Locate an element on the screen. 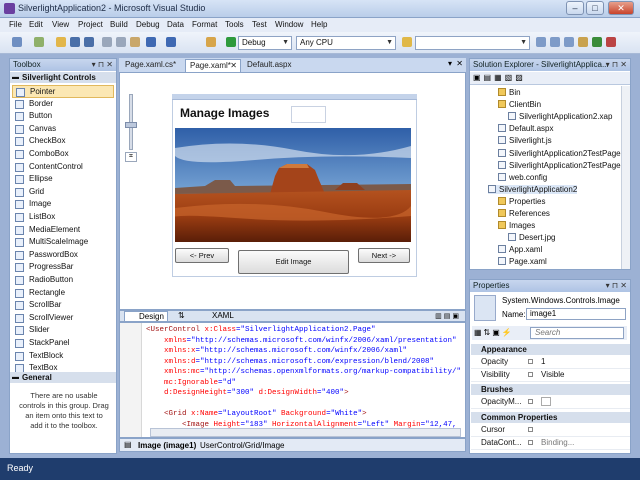  solution-configuration-select: Debug ▼ is located at coordinates (265, 43).